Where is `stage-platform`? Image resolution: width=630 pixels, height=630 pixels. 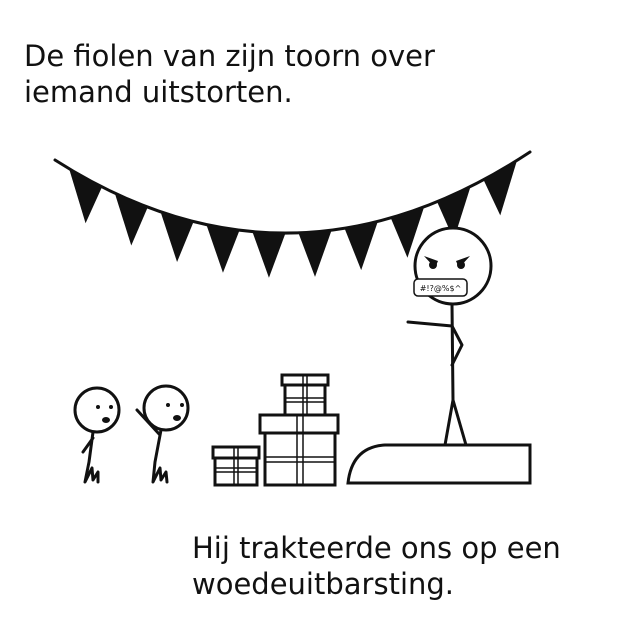
stage-platform is located at coordinates (439, 464).